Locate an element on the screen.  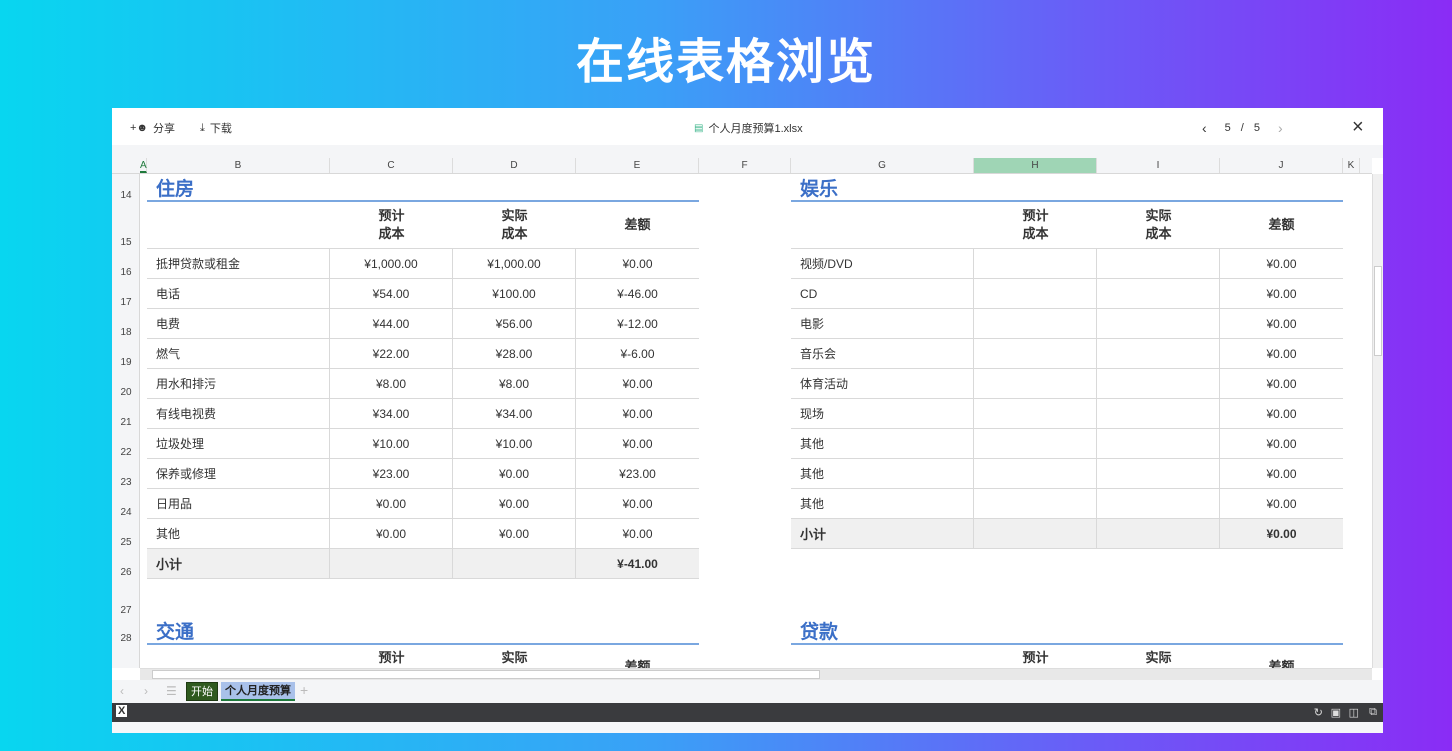
column-header-H: H is located at coordinates (1035, 165).